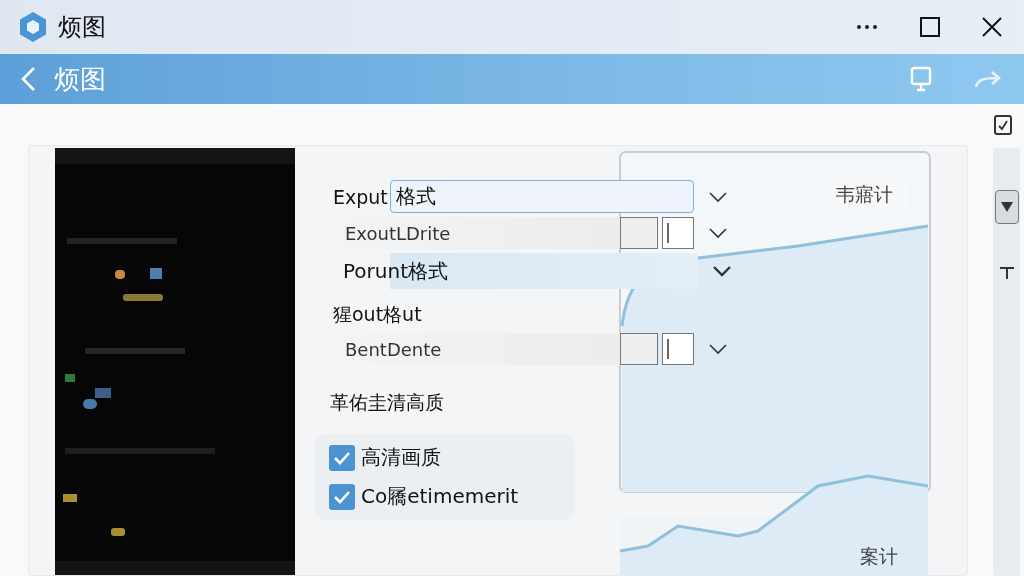  What do you see at coordinates (1006, 362) in the screenshot?
I see `scrollbar` at bounding box center [1006, 362].